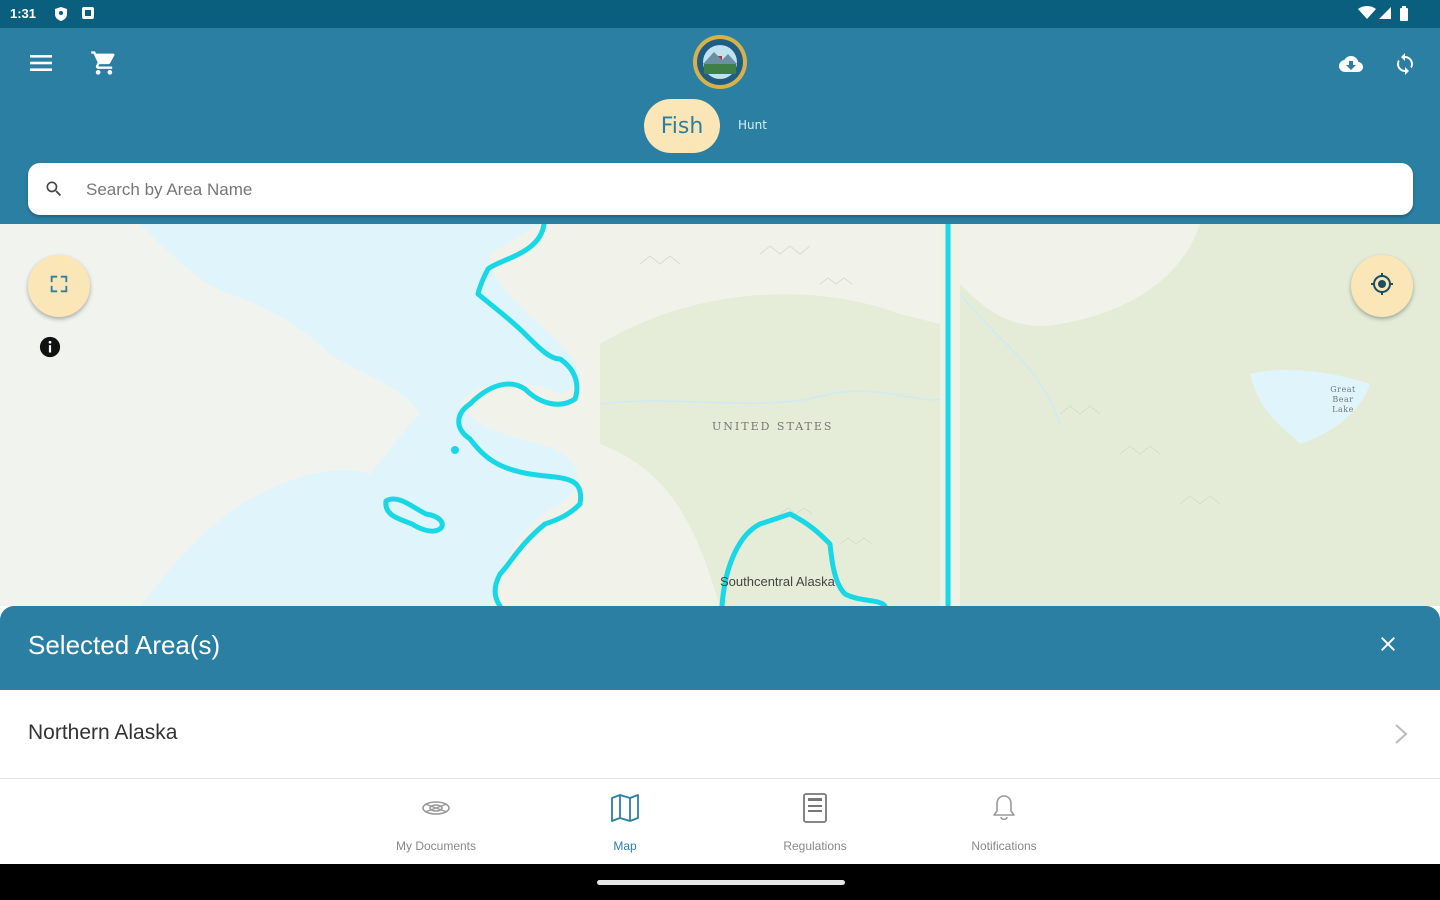 The image size is (1440, 900). What do you see at coordinates (41, 63) in the screenshot?
I see `menu-icon` at bounding box center [41, 63].